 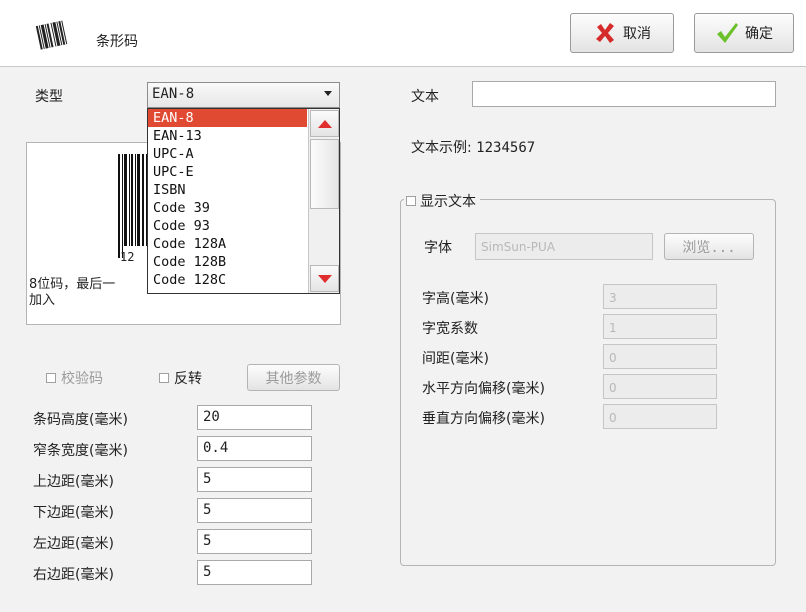 I want to click on barcode-field-label: 右边距(毫米), so click(x=73, y=575).